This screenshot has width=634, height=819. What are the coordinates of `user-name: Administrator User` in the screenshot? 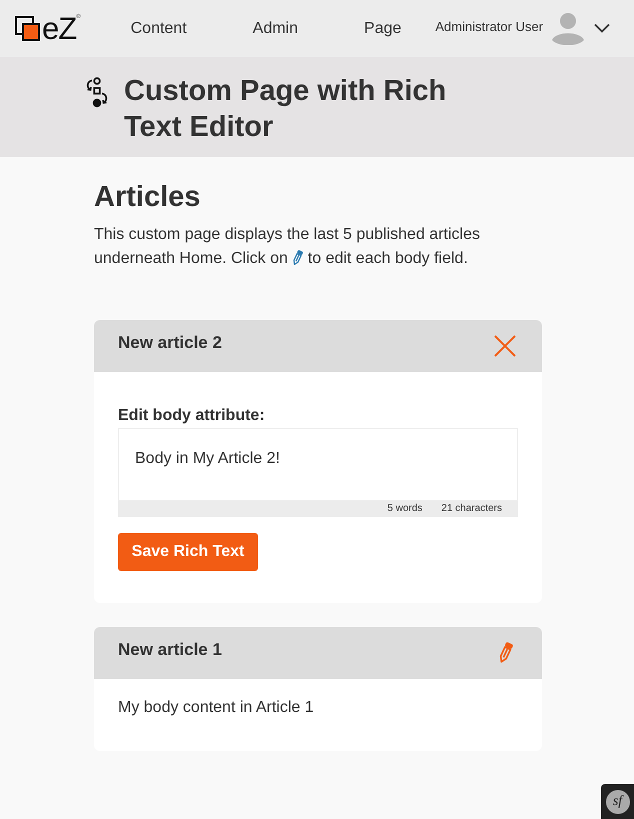 It's located at (489, 27).